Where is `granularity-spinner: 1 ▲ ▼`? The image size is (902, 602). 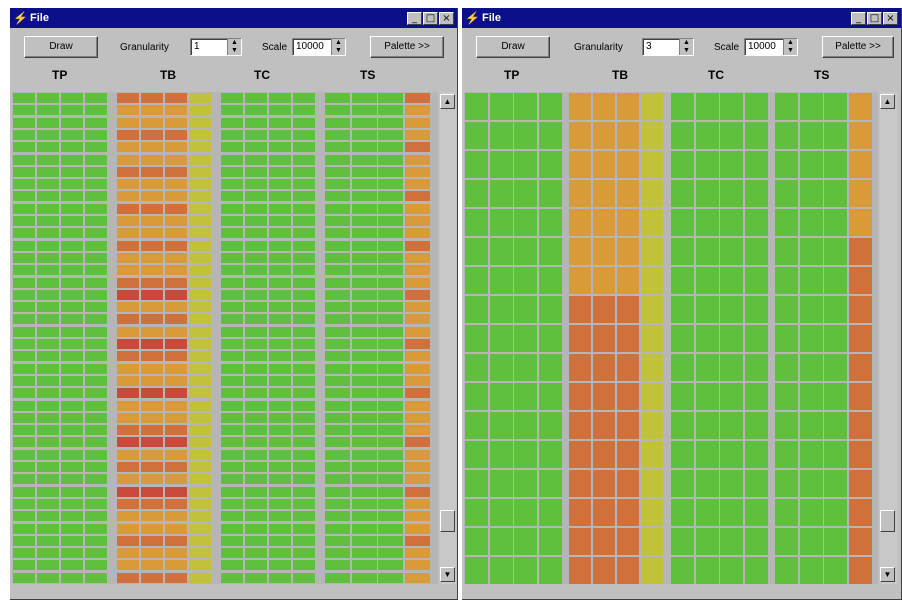 granularity-spinner: 1 ▲ ▼ is located at coordinates (216, 47).